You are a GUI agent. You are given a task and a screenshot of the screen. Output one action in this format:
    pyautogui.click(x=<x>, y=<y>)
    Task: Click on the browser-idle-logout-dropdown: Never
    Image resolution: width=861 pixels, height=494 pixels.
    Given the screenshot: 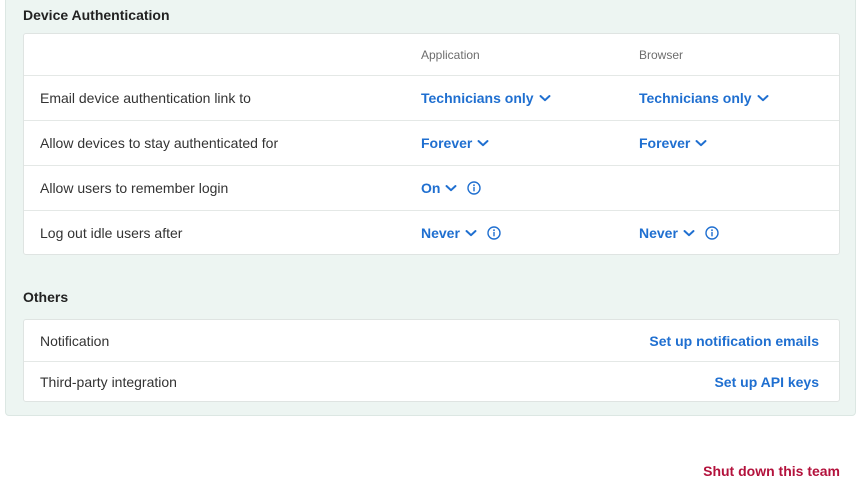 What is the action you would take?
    pyautogui.click(x=679, y=233)
    